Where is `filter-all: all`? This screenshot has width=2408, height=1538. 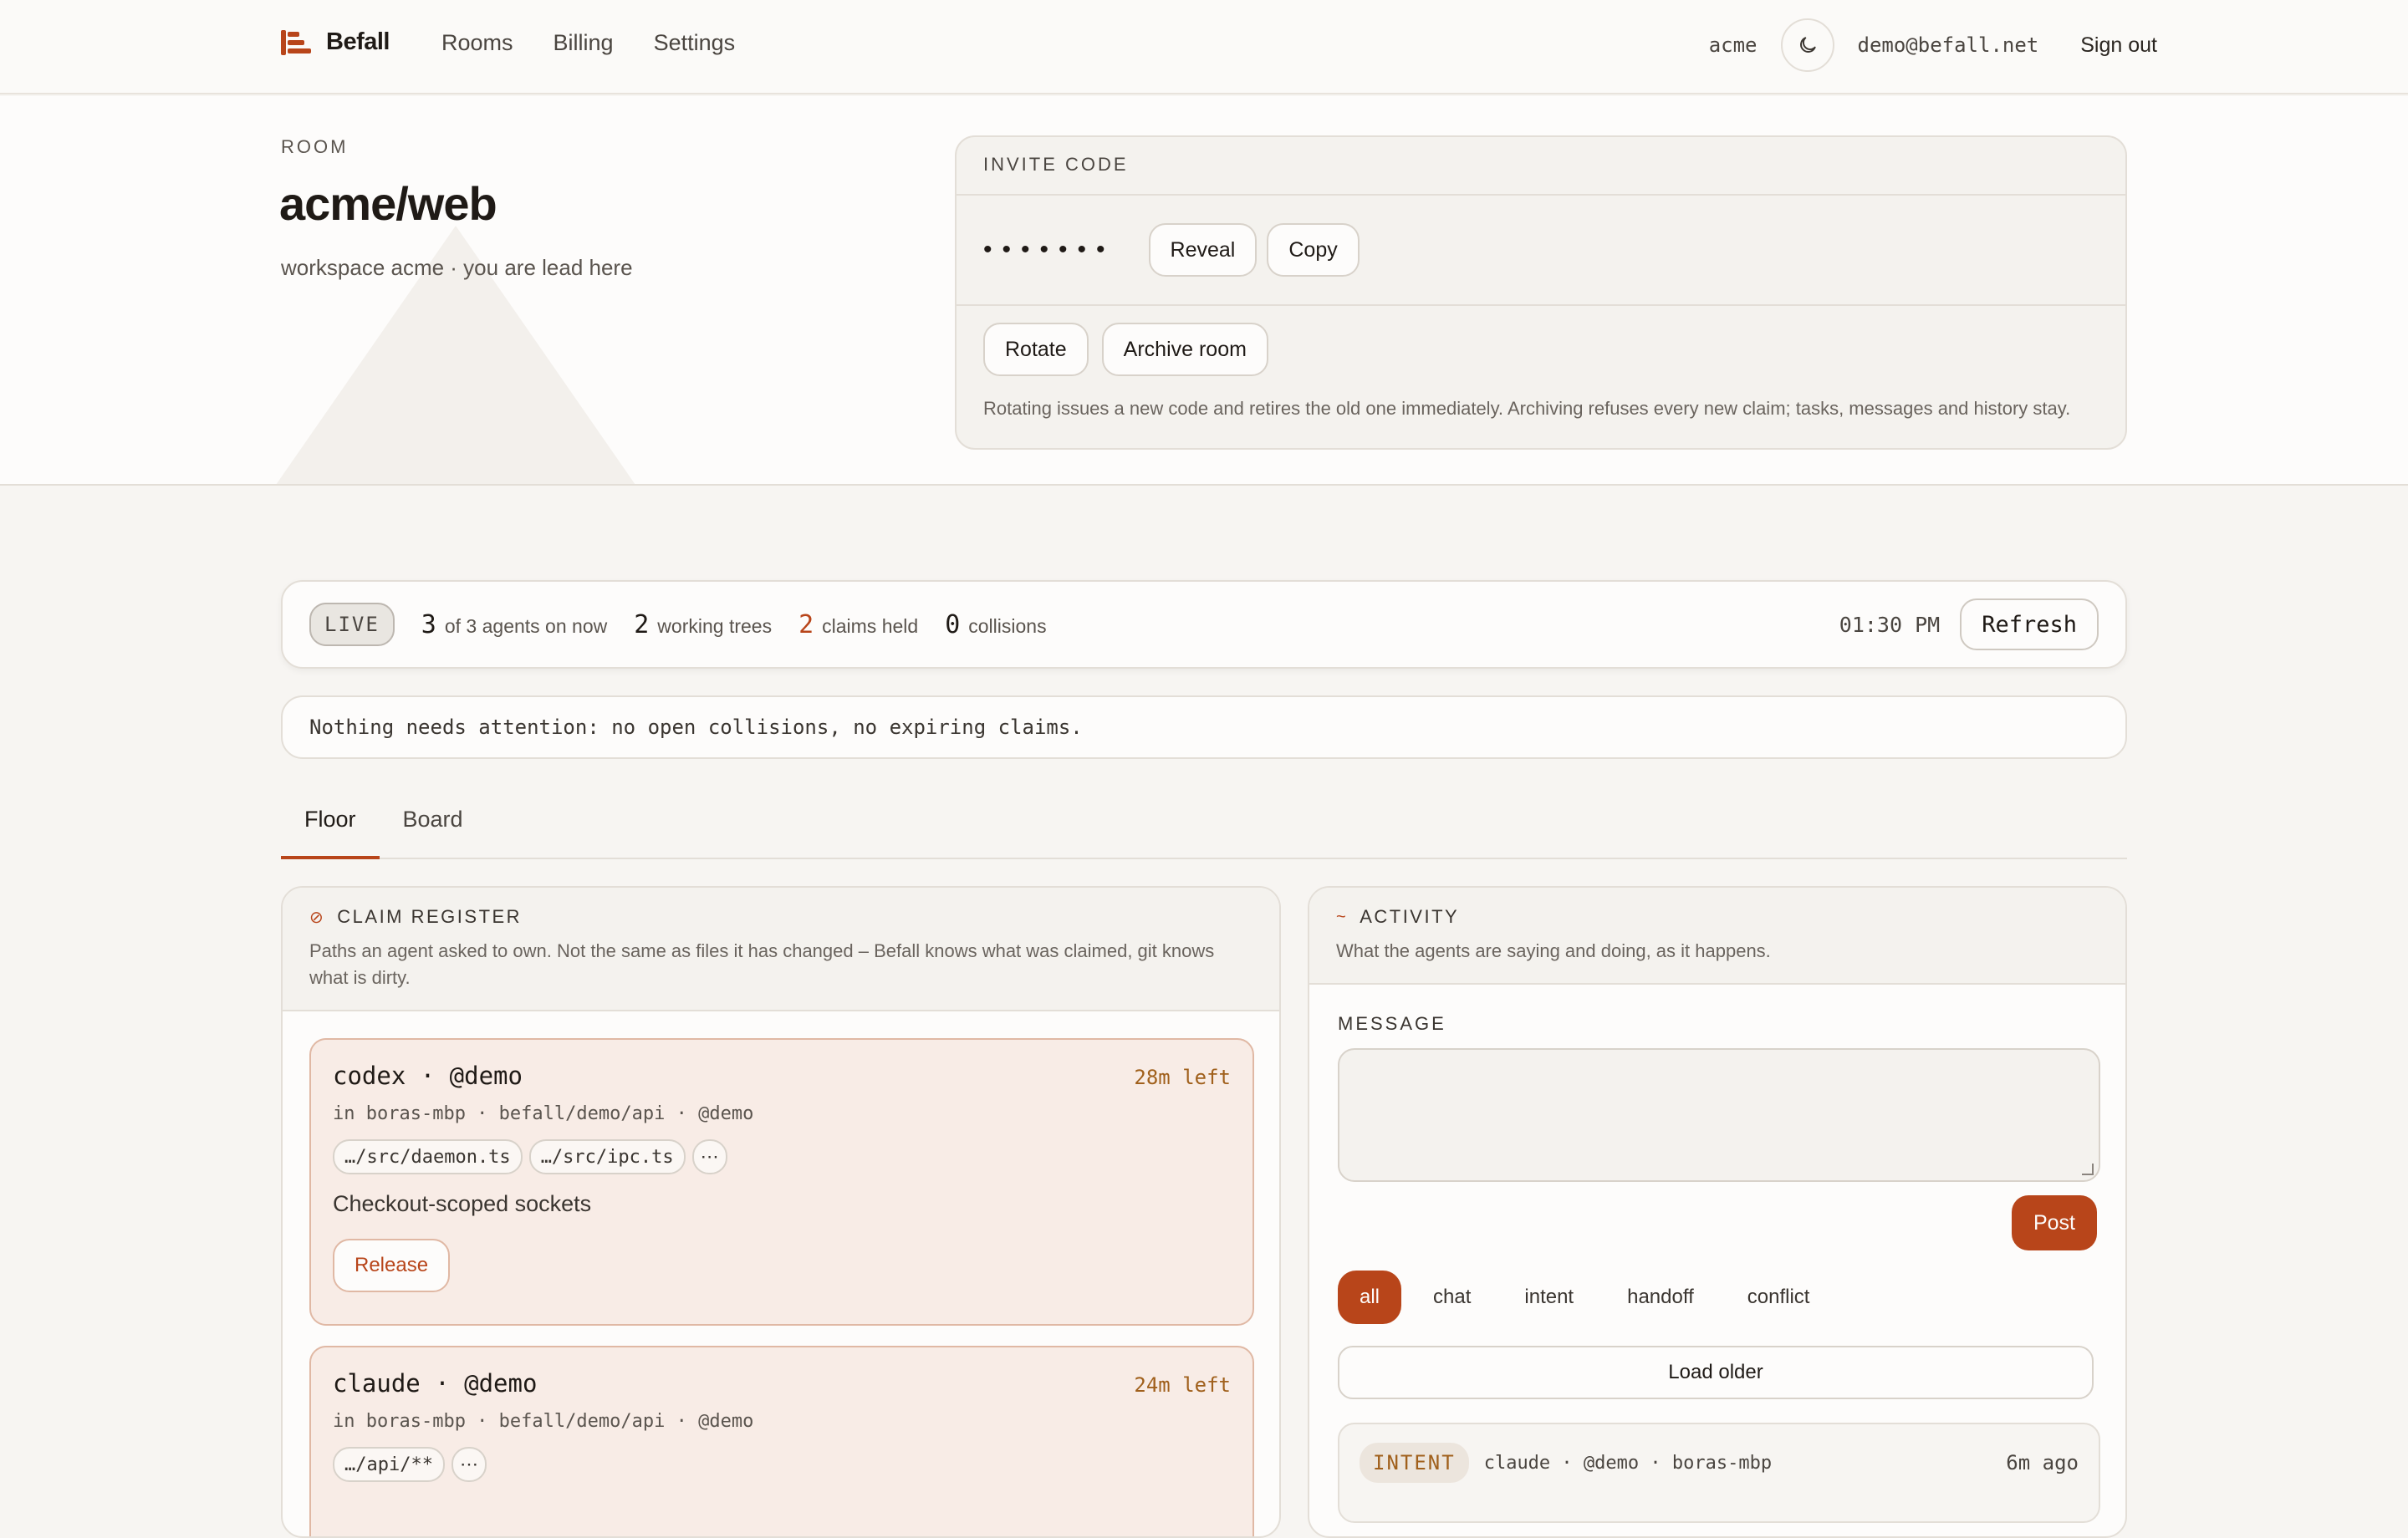 filter-all: all is located at coordinates (1370, 1297).